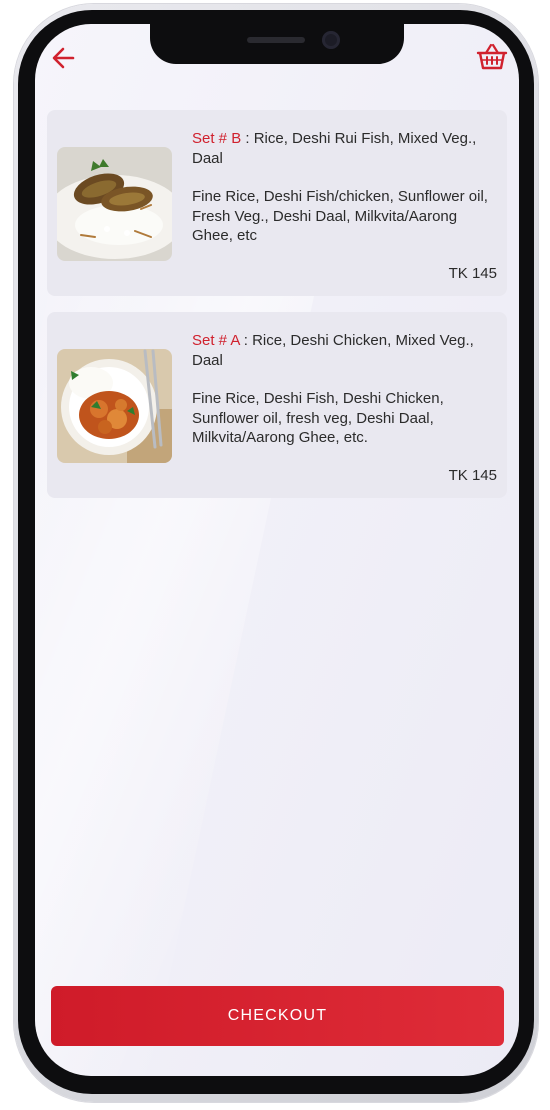 This screenshot has height=1110, width=550. I want to click on front-camera, so click(331, 40).